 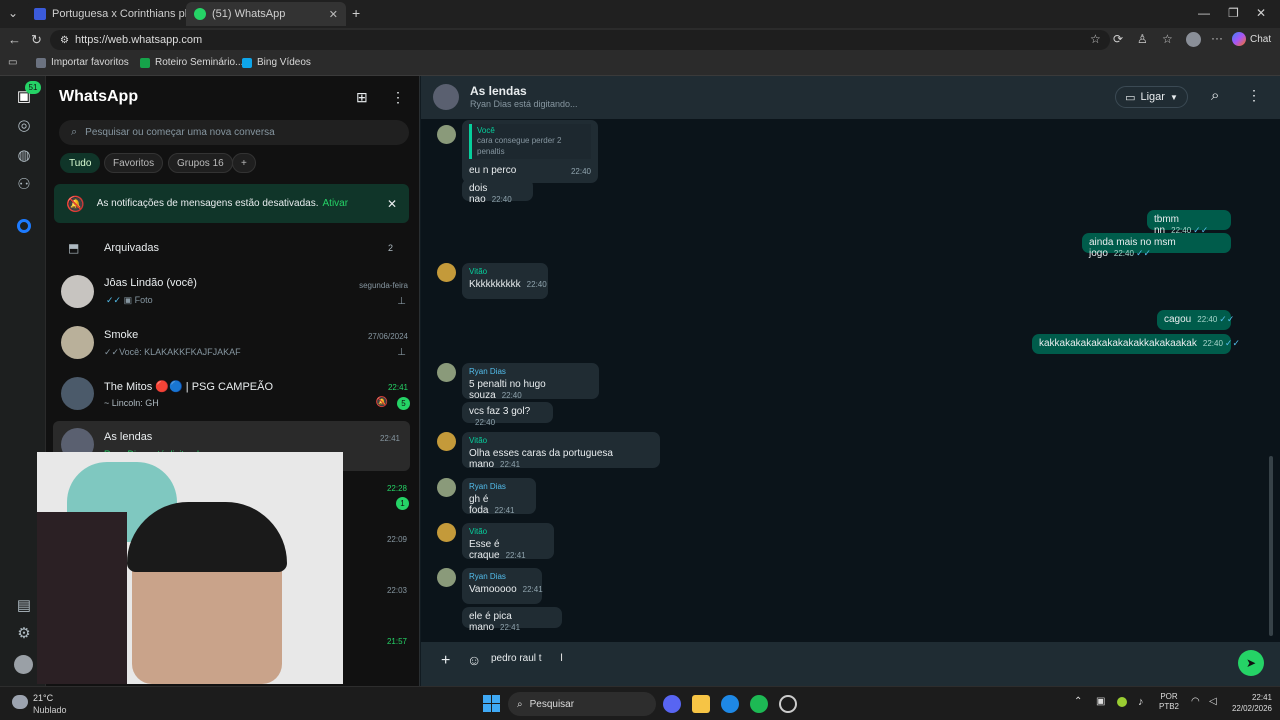 What do you see at coordinates (1141, 702) in the screenshot?
I see `microphone-icon: ♪` at bounding box center [1141, 702].